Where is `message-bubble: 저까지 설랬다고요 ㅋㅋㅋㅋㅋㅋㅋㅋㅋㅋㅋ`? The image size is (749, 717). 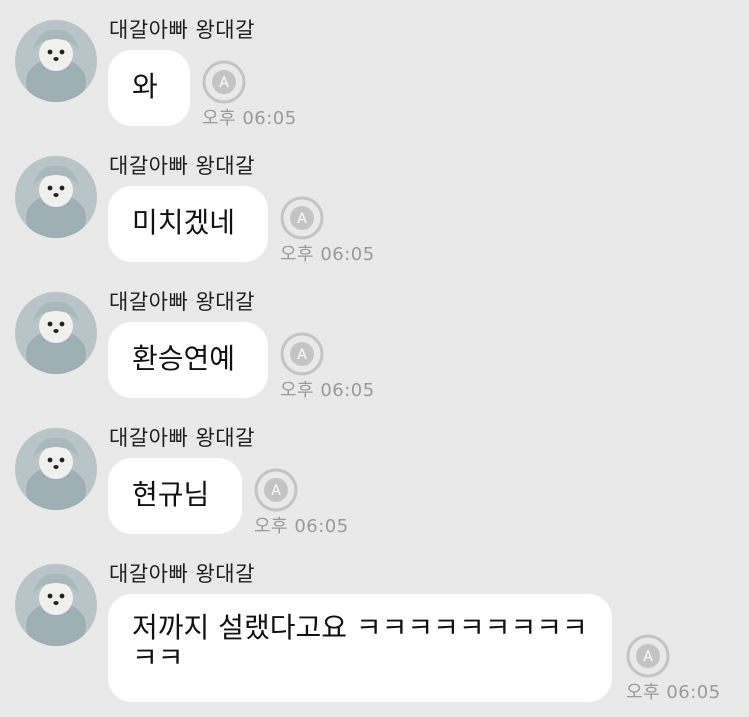 message-bubble: 저까지 설랬다고요 ㅋㅋㅋㅋㅋㅋㅋㅋㅋㅋㅋ is located at coordinates (360, 648).